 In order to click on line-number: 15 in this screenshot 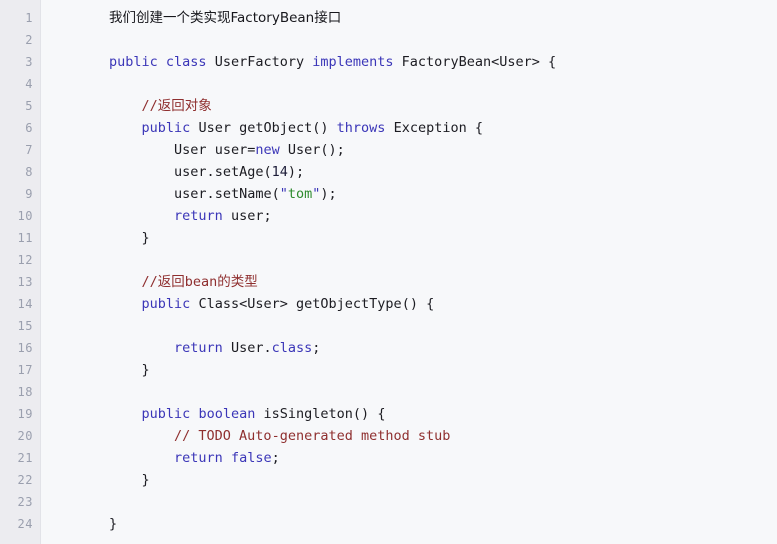, I will do `click(25, 326)`.